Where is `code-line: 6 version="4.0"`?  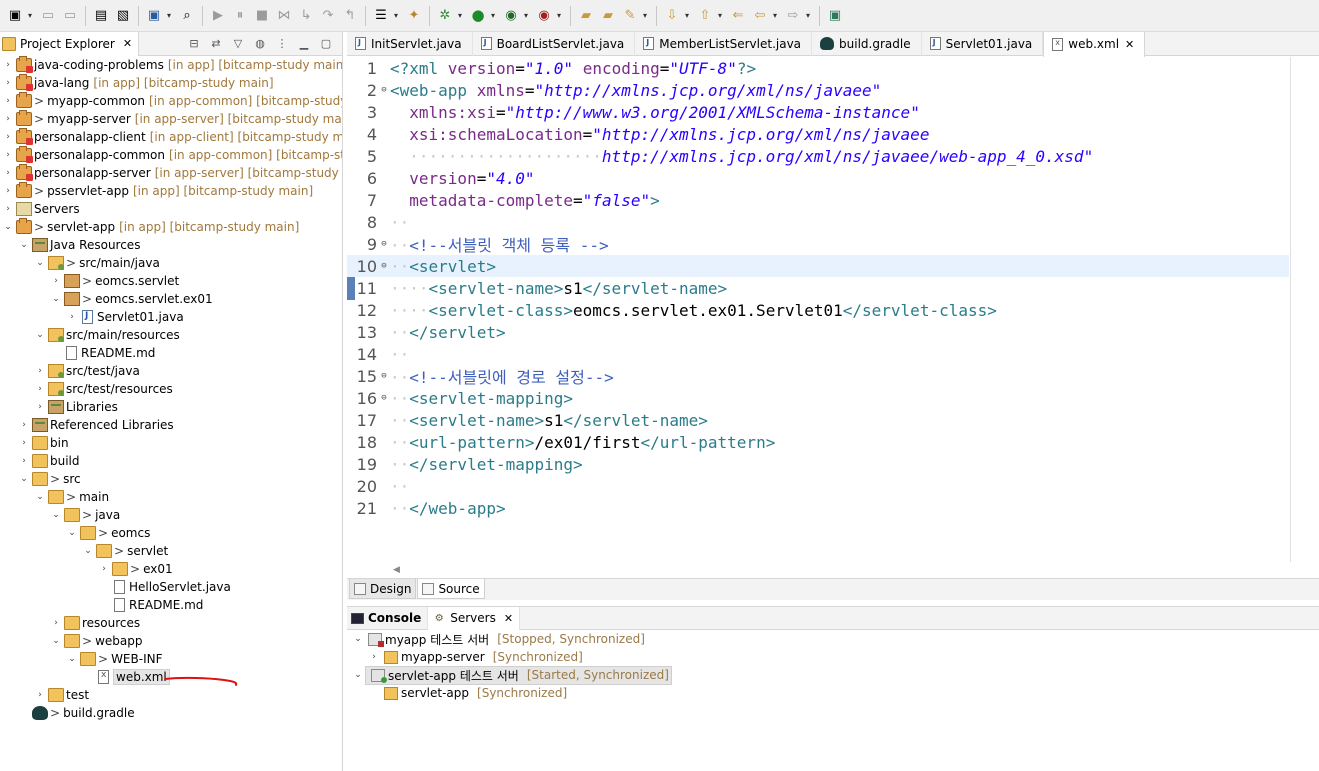
code-line: 6 version="4.0" is located at coordinates (818, 178).